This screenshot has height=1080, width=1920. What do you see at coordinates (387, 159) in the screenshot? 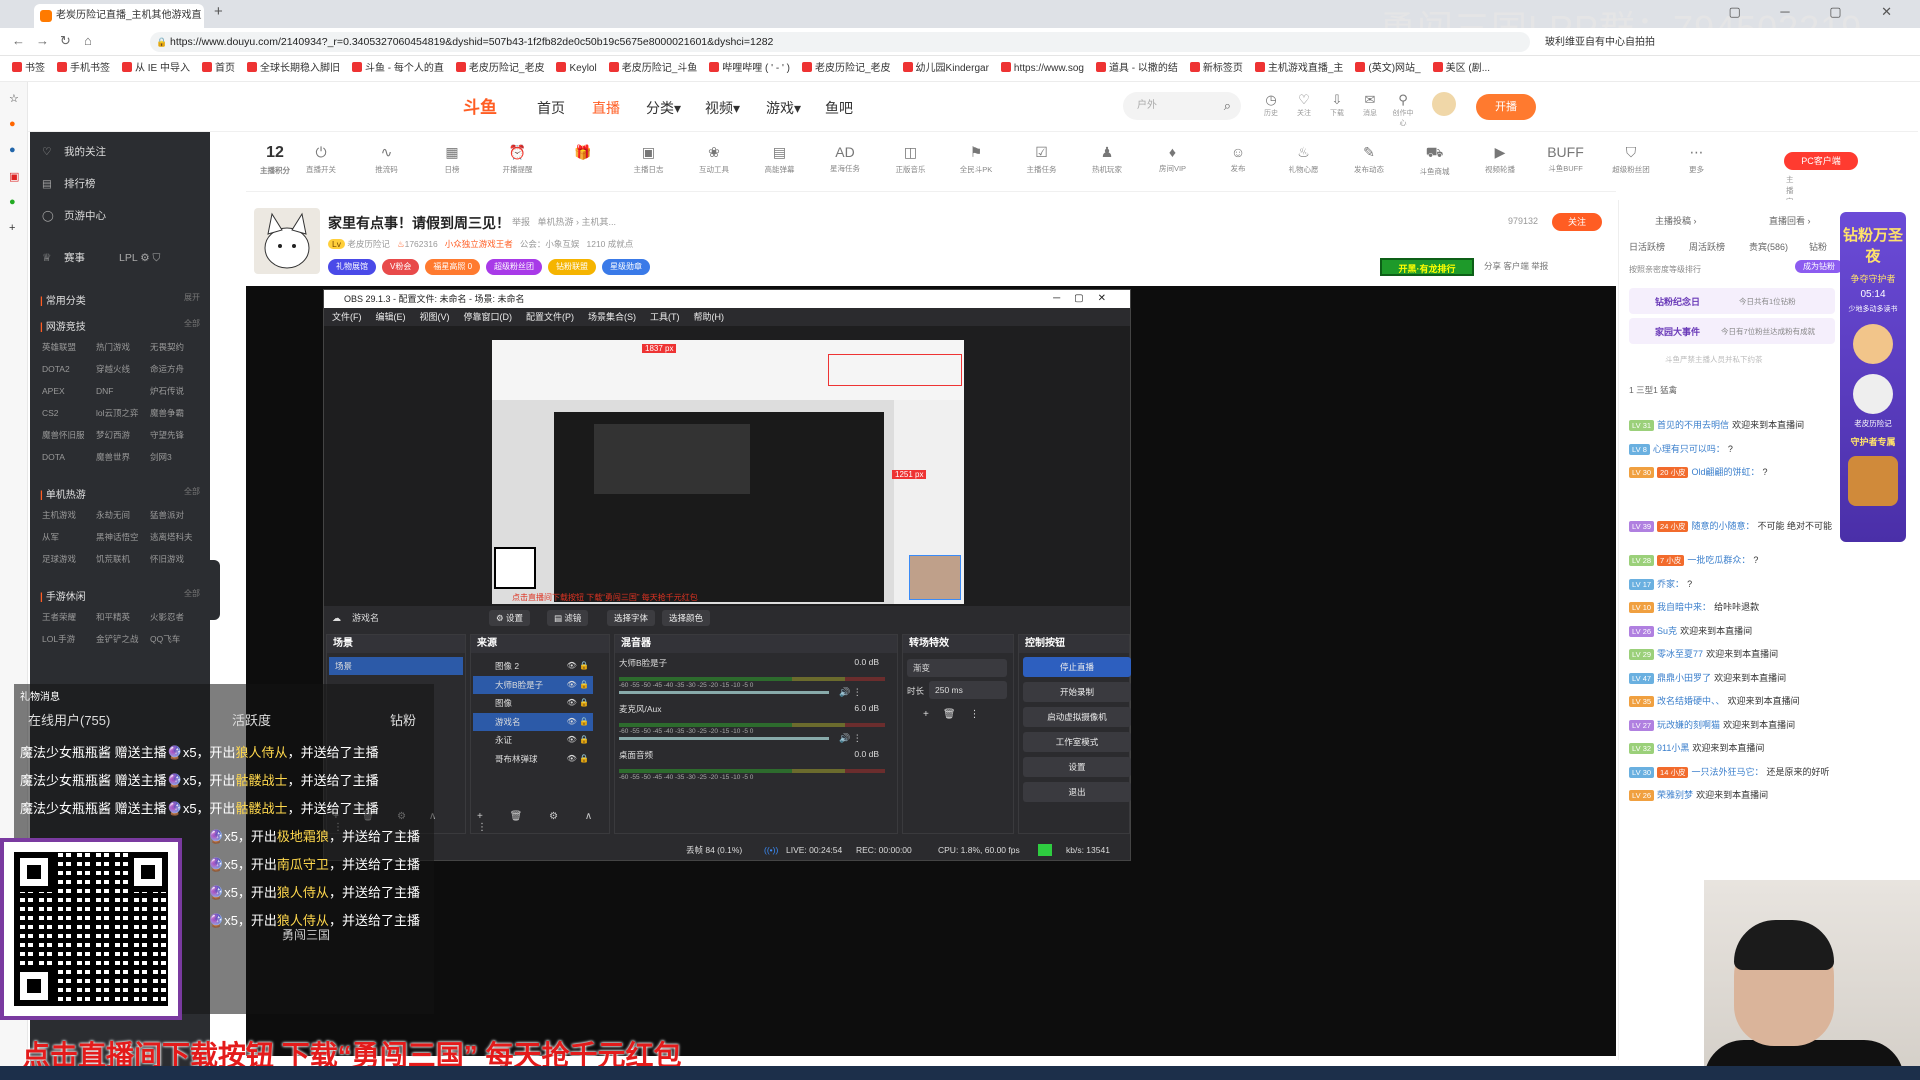
I see `toolbar-item: ∿ 推流码` at bounding box center [387, 159].